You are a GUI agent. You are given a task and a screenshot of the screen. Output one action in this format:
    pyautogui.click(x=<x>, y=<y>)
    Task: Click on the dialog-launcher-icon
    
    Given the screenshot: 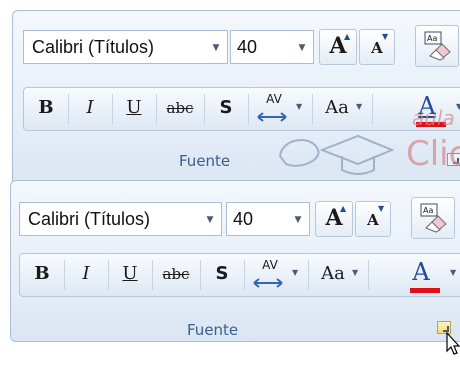 What is the action you would take?
    pyautogui.click(x=453, y=159)
    